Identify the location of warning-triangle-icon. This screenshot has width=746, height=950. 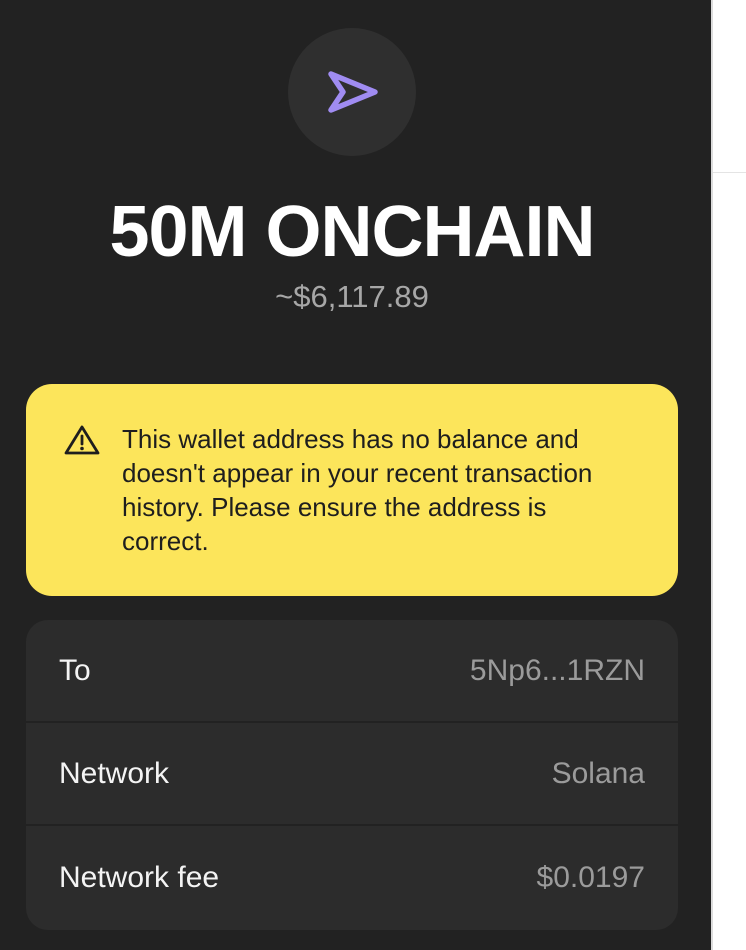
(82, 440).